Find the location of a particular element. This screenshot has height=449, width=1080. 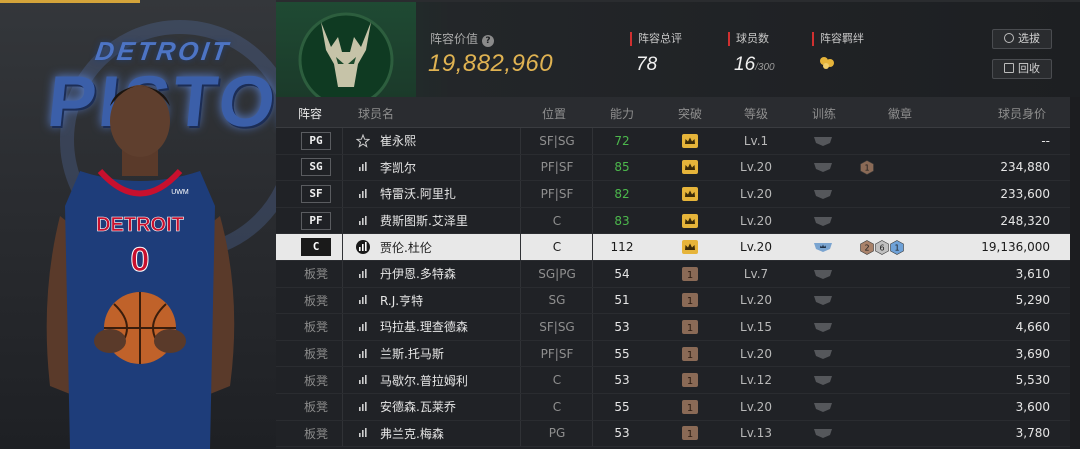

lineup-value-label: 阵容价值? is located at coordinates (462, 38).